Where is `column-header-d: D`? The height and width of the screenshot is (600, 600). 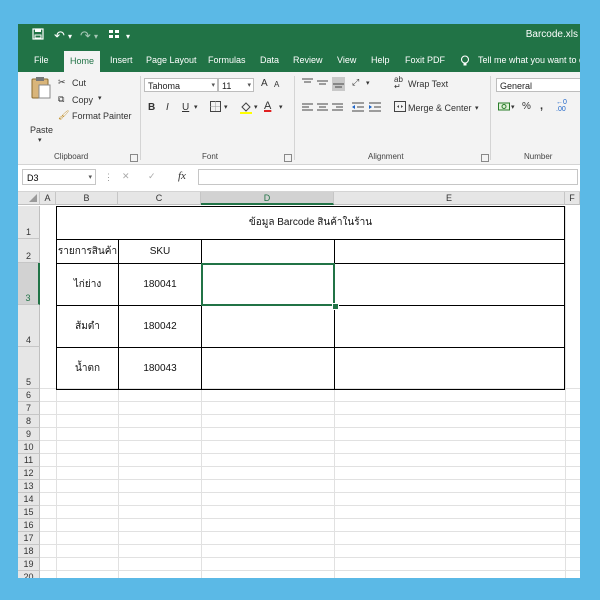
column-header-d: D is located at coordinates (267, 198).